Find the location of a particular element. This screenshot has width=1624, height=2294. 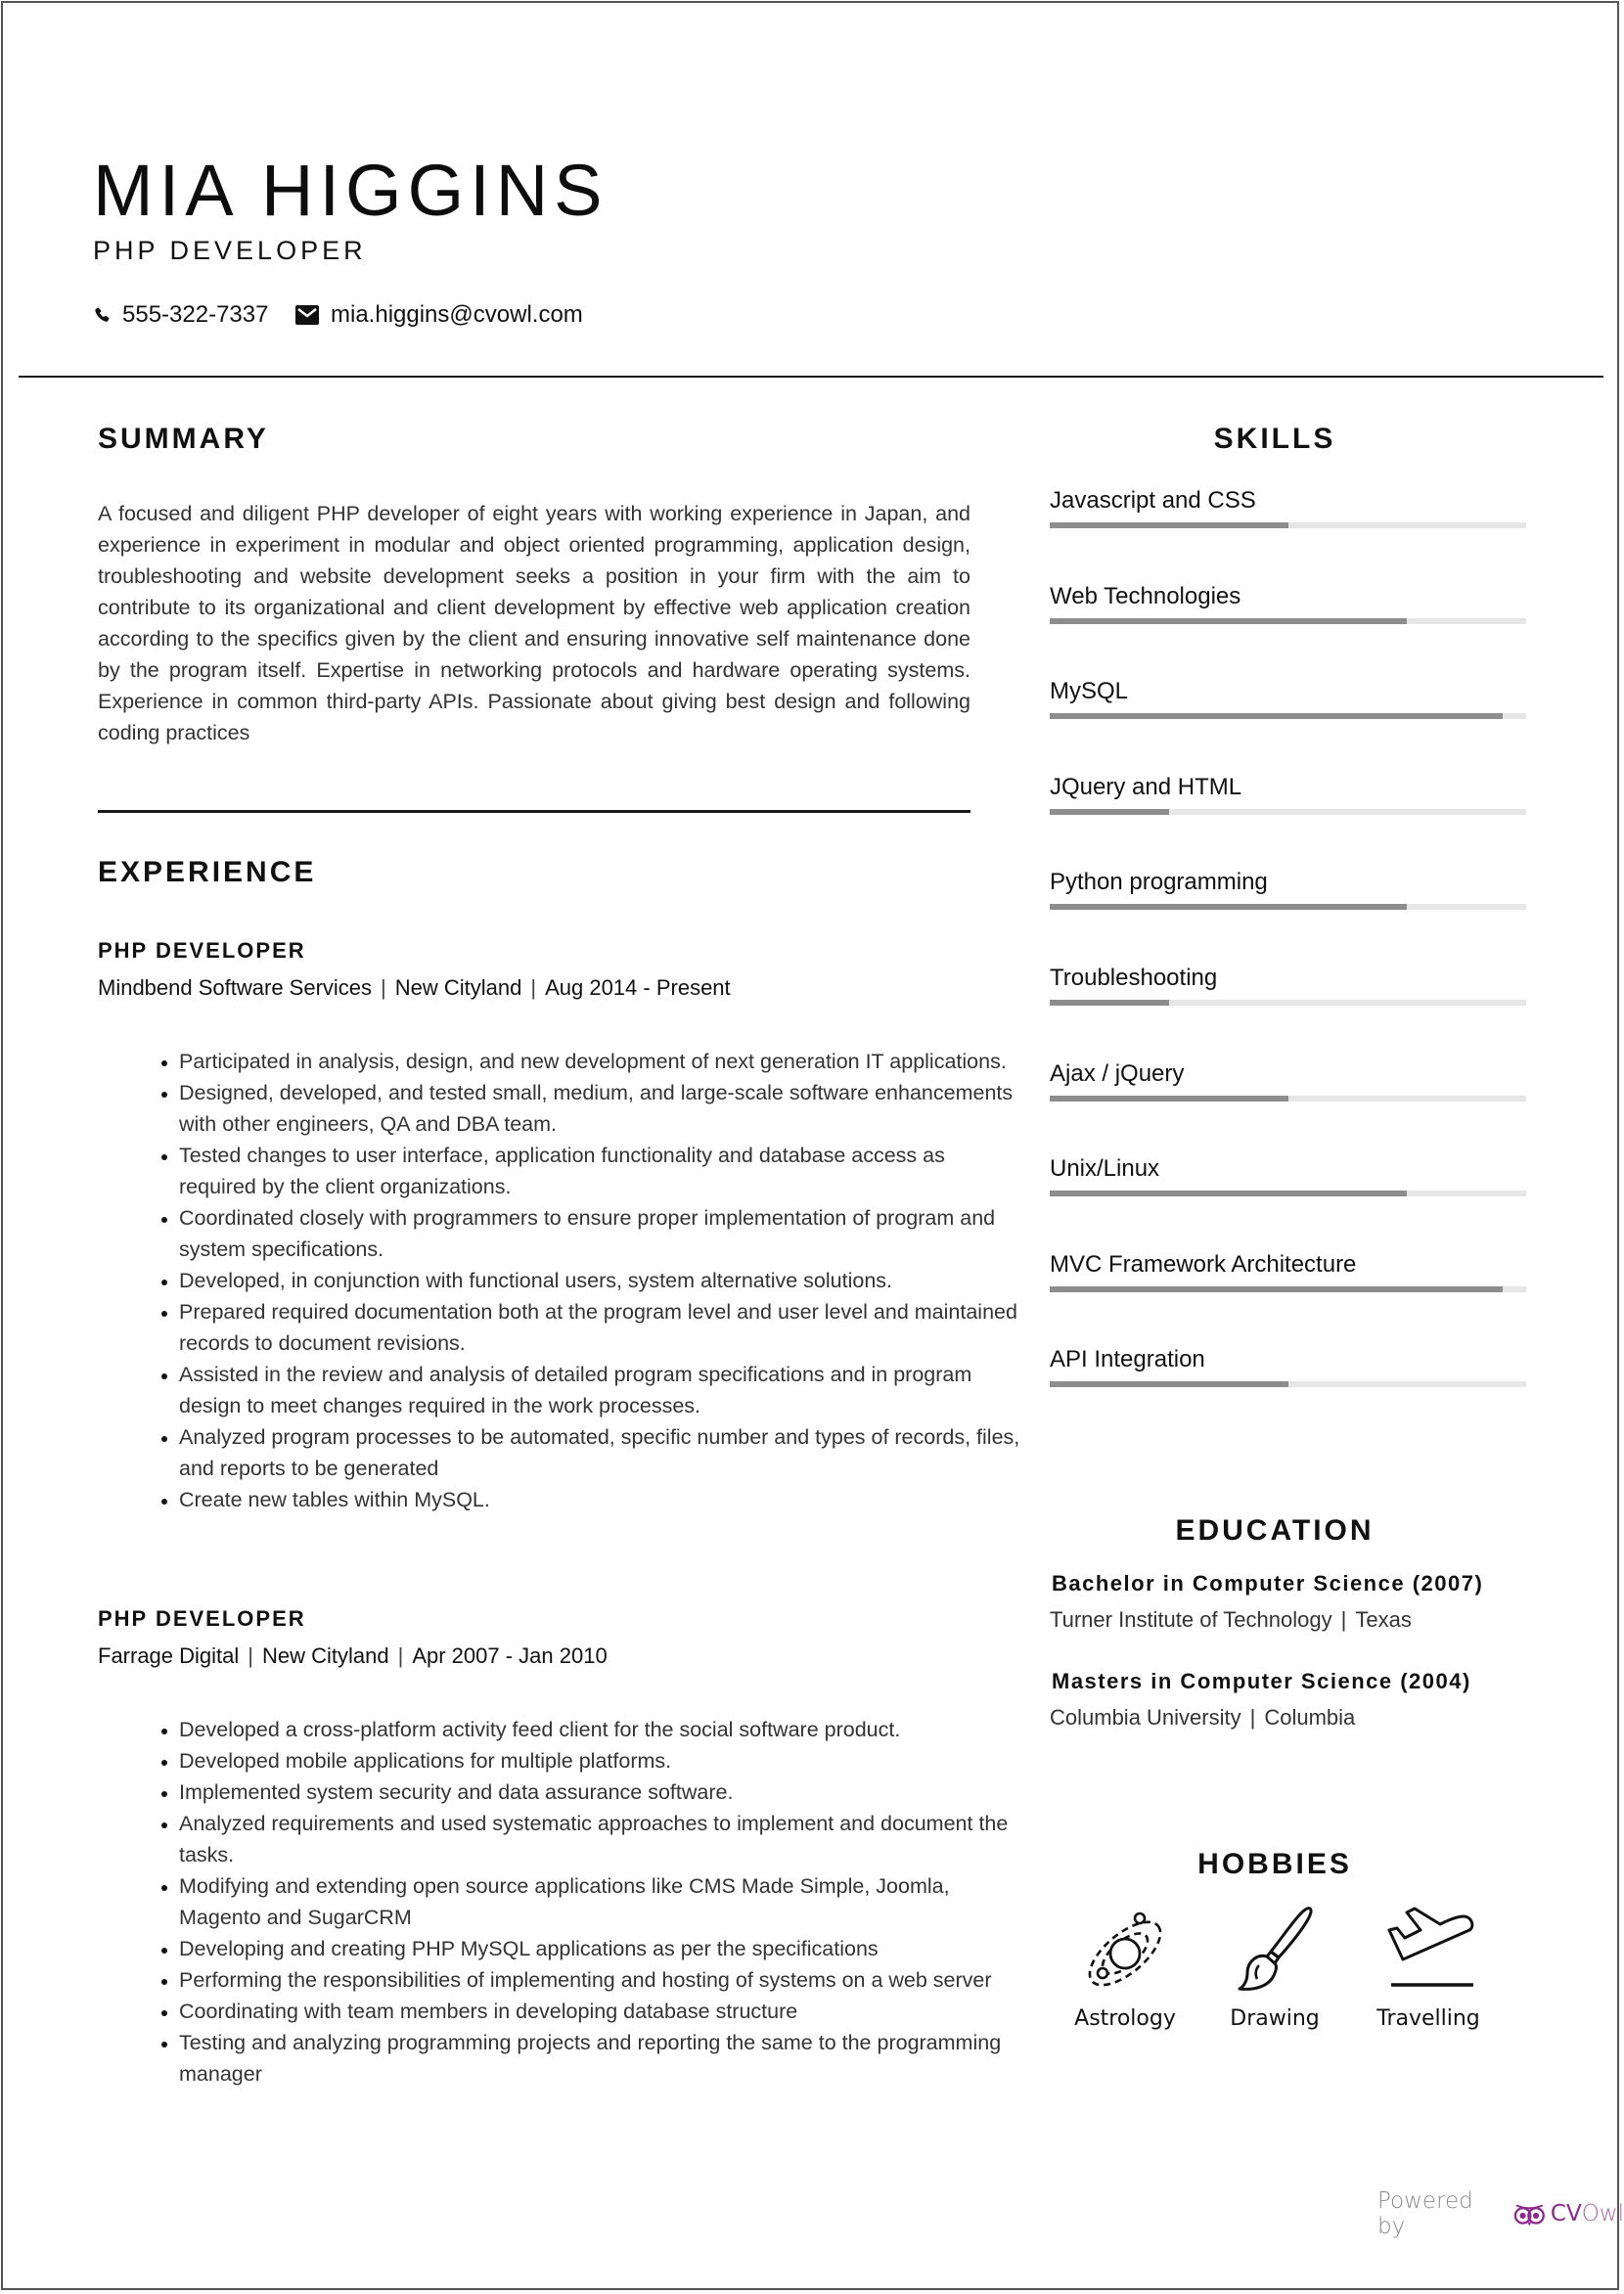

education-heading: EDUCATION is located at coordinates (1275, 1531).